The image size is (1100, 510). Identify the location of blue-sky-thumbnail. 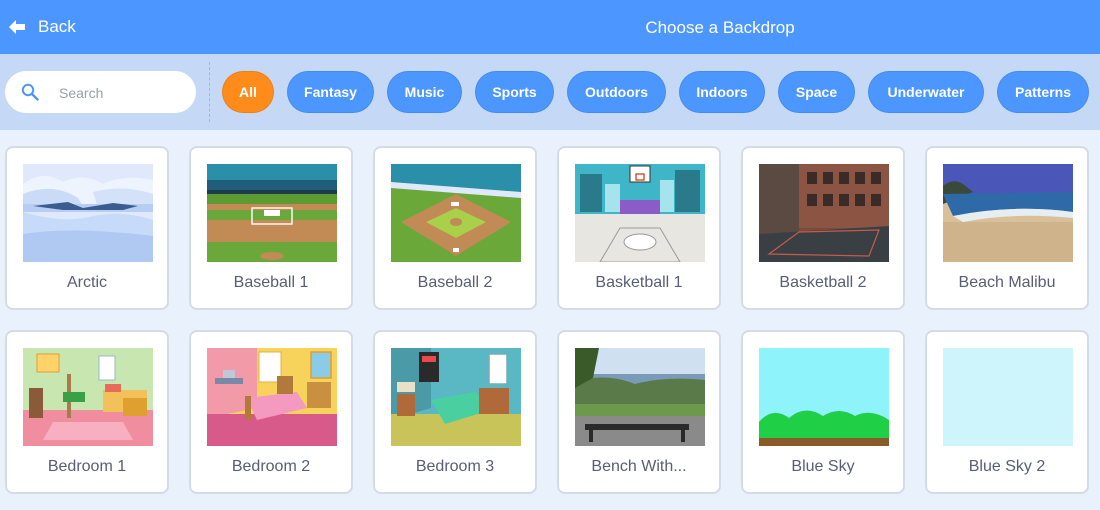
(824, 397).